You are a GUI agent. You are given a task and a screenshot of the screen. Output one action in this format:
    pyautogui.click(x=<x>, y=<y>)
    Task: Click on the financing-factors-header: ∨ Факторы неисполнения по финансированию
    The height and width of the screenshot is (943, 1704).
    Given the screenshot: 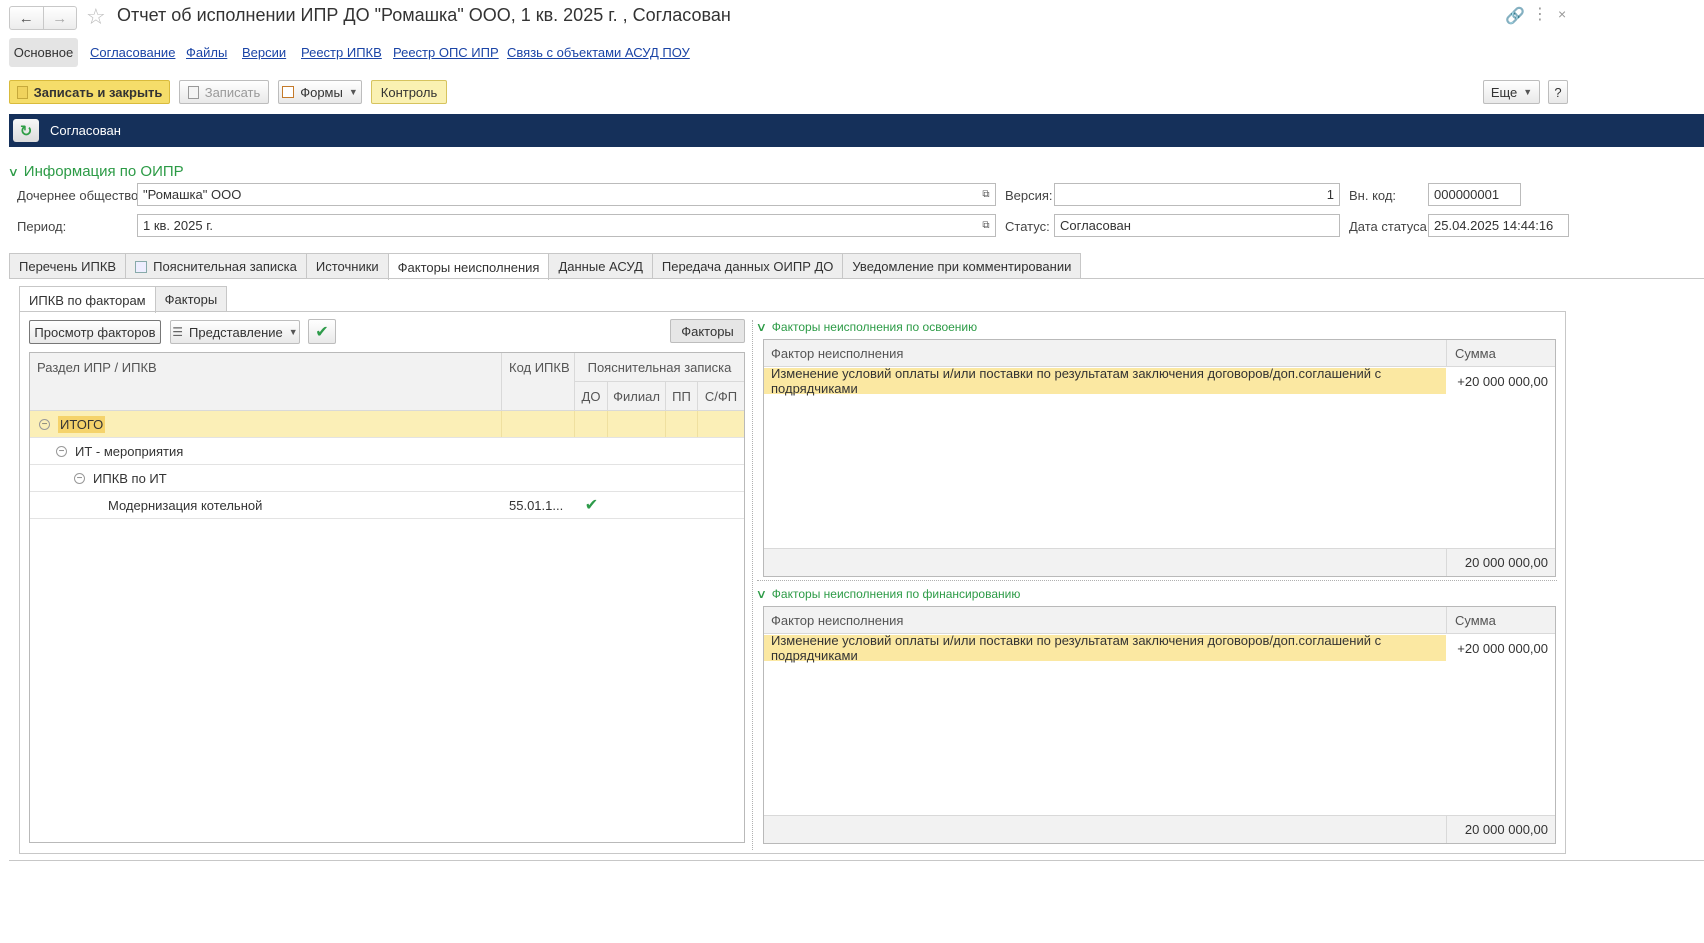 What is the action you would take?
    pyautogui.click(x=888, y=594)
    